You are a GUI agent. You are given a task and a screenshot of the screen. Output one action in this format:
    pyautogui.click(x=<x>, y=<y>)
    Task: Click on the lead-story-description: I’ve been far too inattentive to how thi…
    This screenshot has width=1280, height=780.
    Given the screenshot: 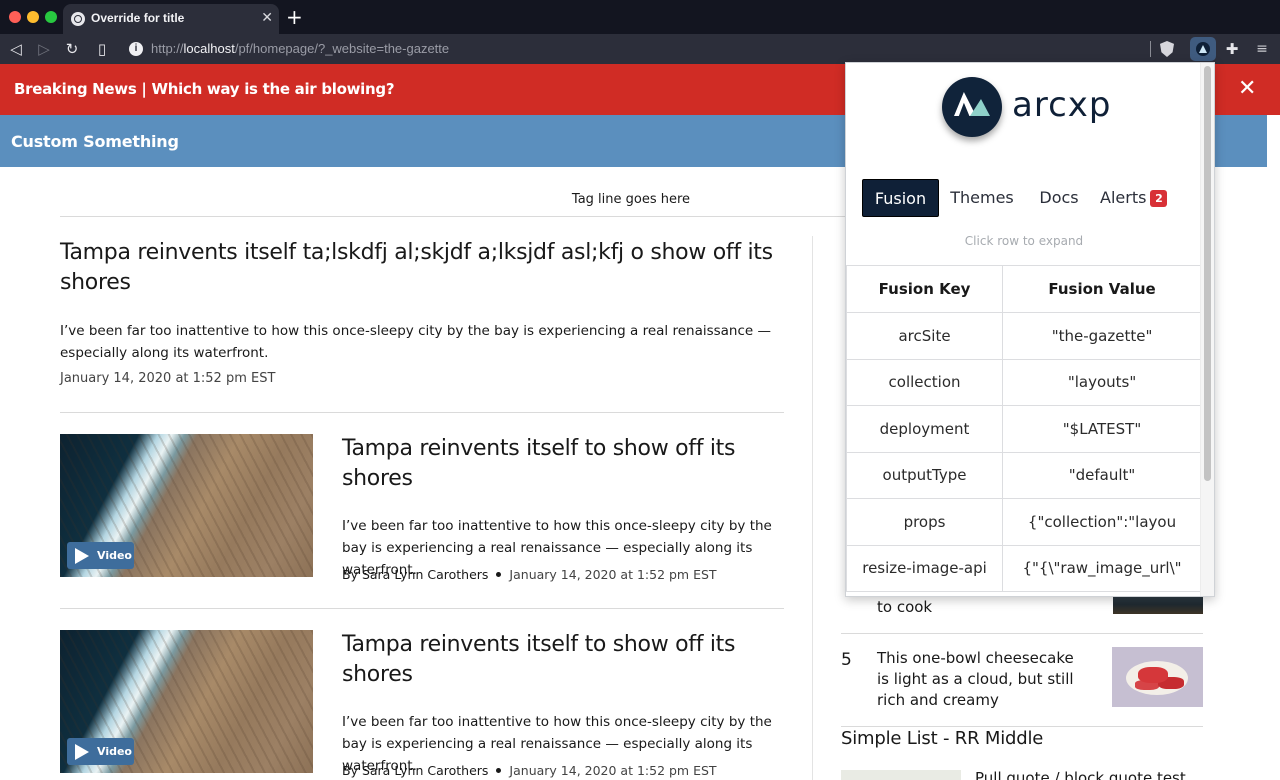 What is the action you would take?
    pyautogui.click(x=416, y=342)
    